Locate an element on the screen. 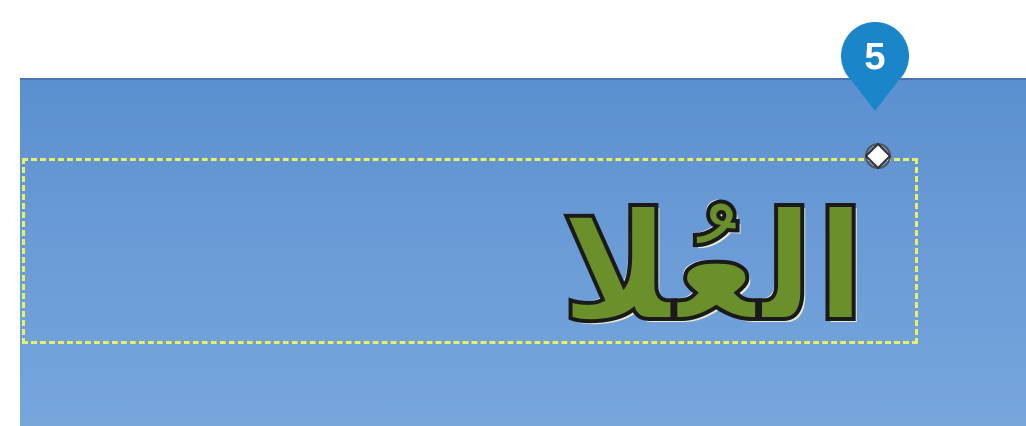  arabic-text-layer: العُلا is located at coordinates (736, 267).